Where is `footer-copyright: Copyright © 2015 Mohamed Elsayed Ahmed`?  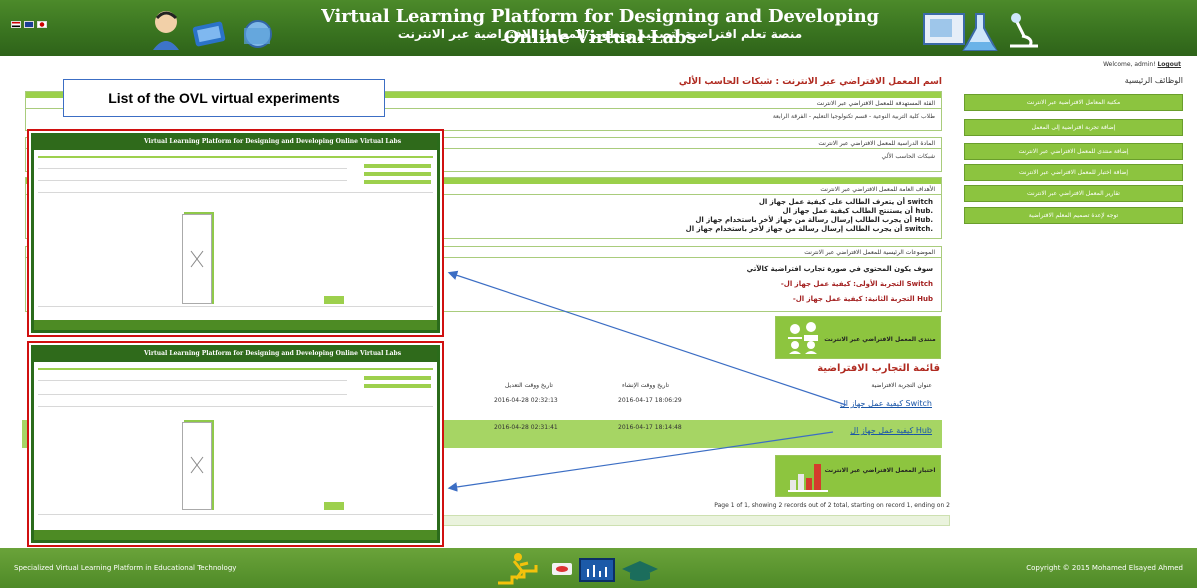
footer-copyright: Copyright © 2015 Mohamed Elsayed Ahmed is located at coordinates (1104, 568).